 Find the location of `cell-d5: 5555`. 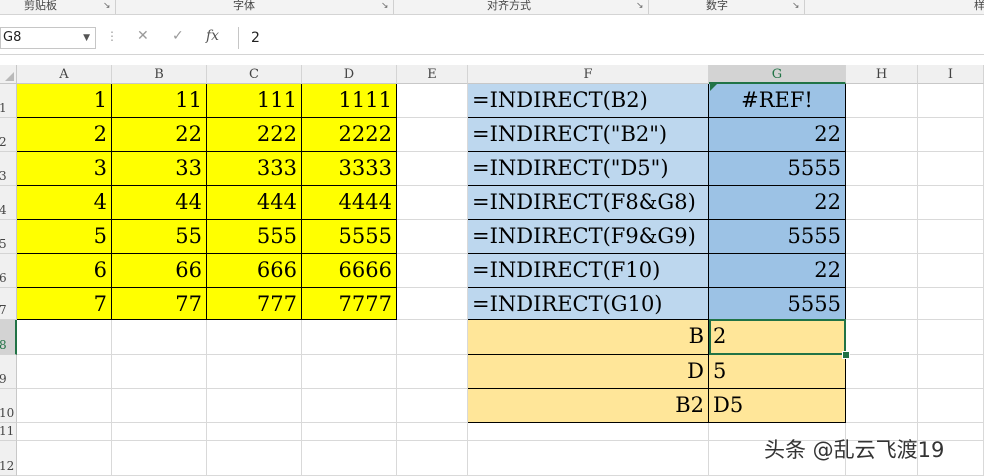

cell-d5: 5555 is located at coordinates (349, 237).